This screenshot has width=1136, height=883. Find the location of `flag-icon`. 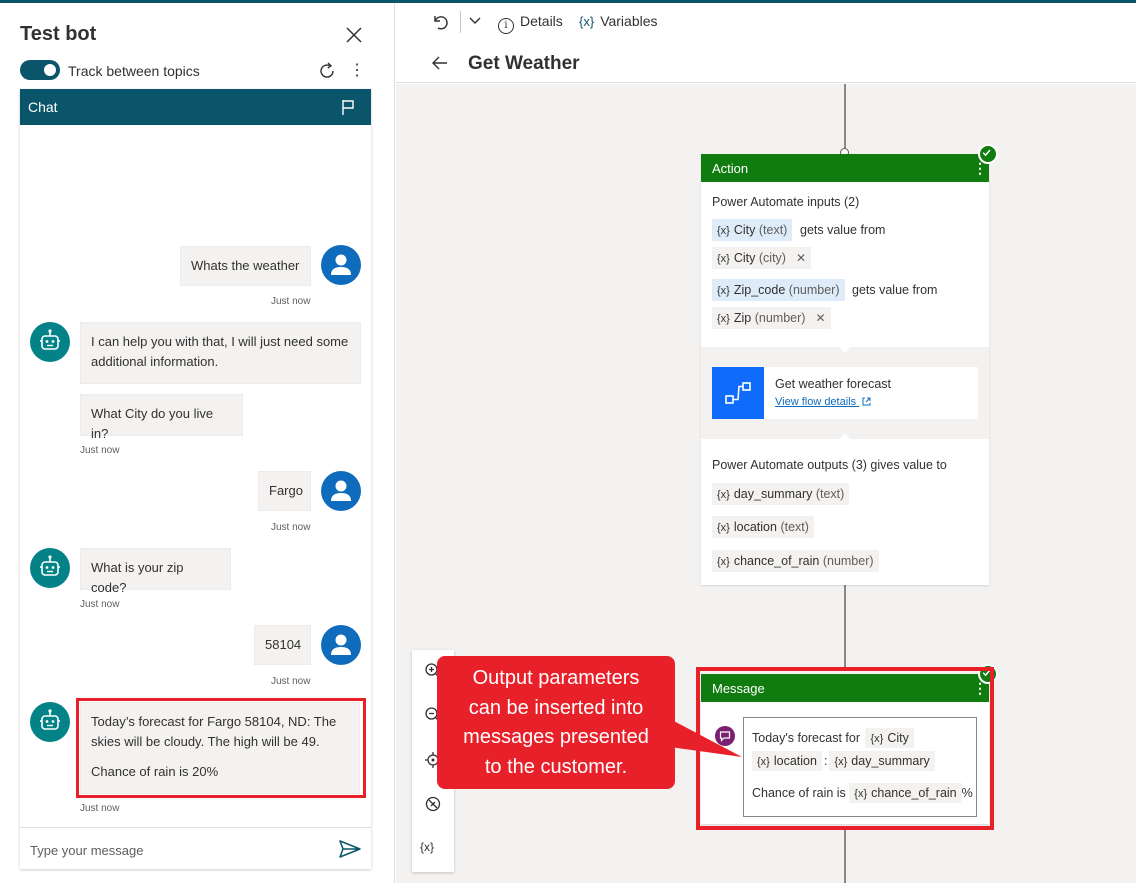

flag-icon is located at coordinates (348, 107).